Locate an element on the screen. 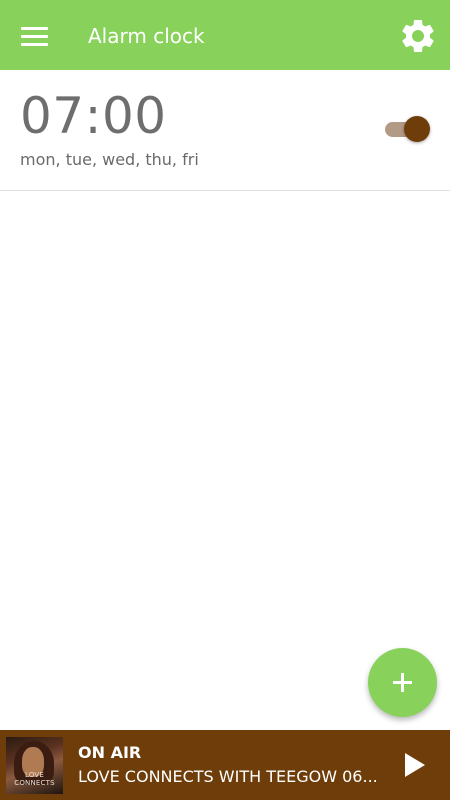 The image size is (450, 800). play-button is located at coordinates (416, 765).